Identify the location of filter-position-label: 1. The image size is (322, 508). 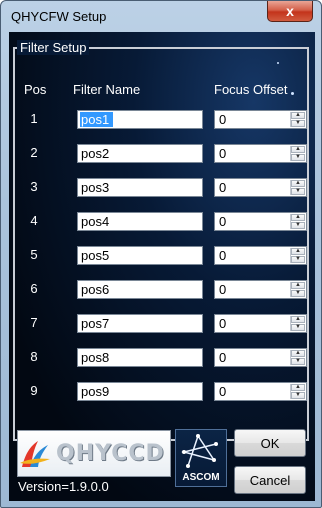
(34, 118).